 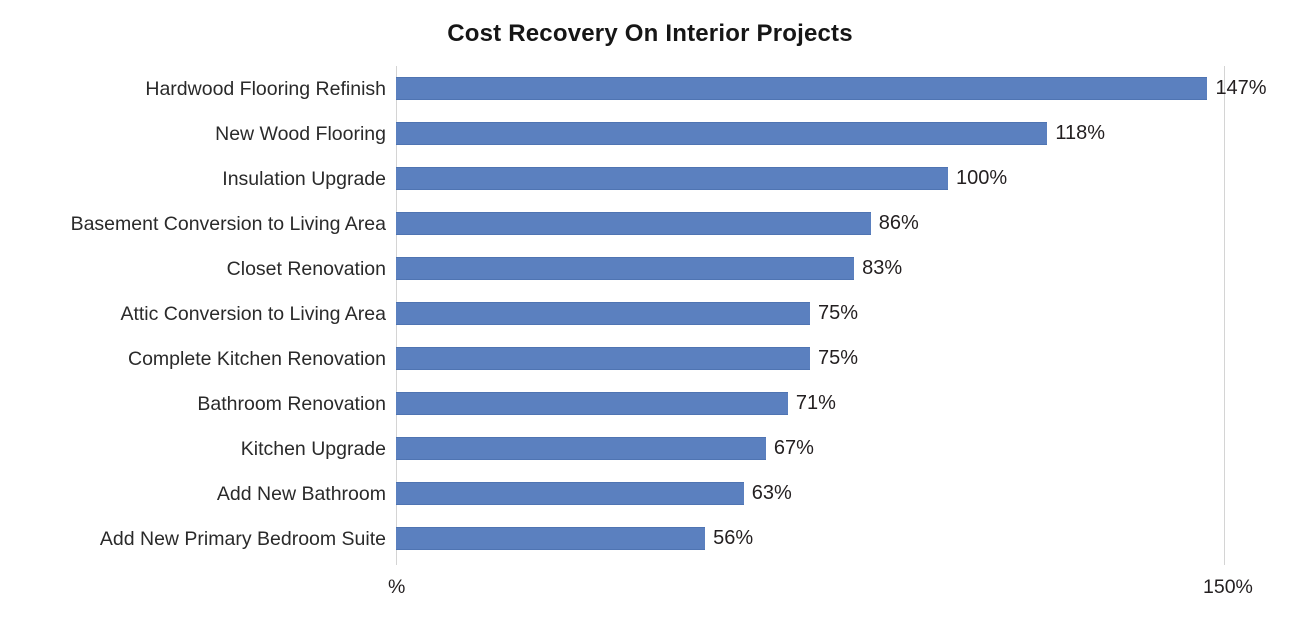 I want to click on axis-tick-150: 150%, so click(x=1228, y=587).